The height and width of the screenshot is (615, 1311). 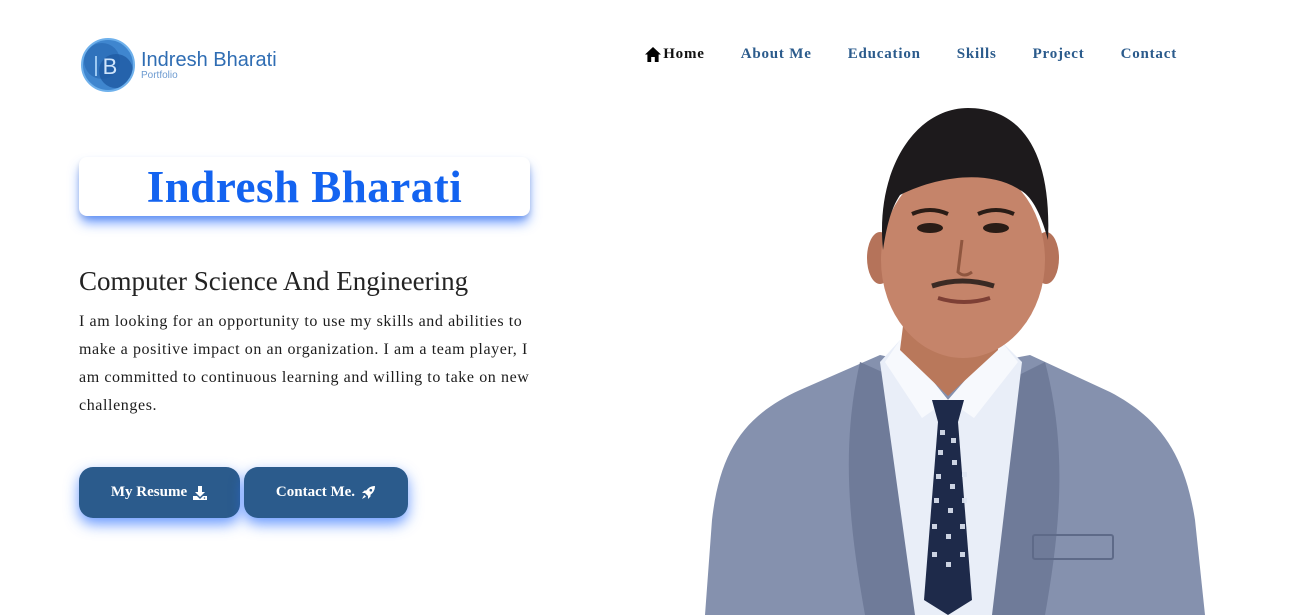 I want to click on svg-text: B, so click(x=110, y=66).